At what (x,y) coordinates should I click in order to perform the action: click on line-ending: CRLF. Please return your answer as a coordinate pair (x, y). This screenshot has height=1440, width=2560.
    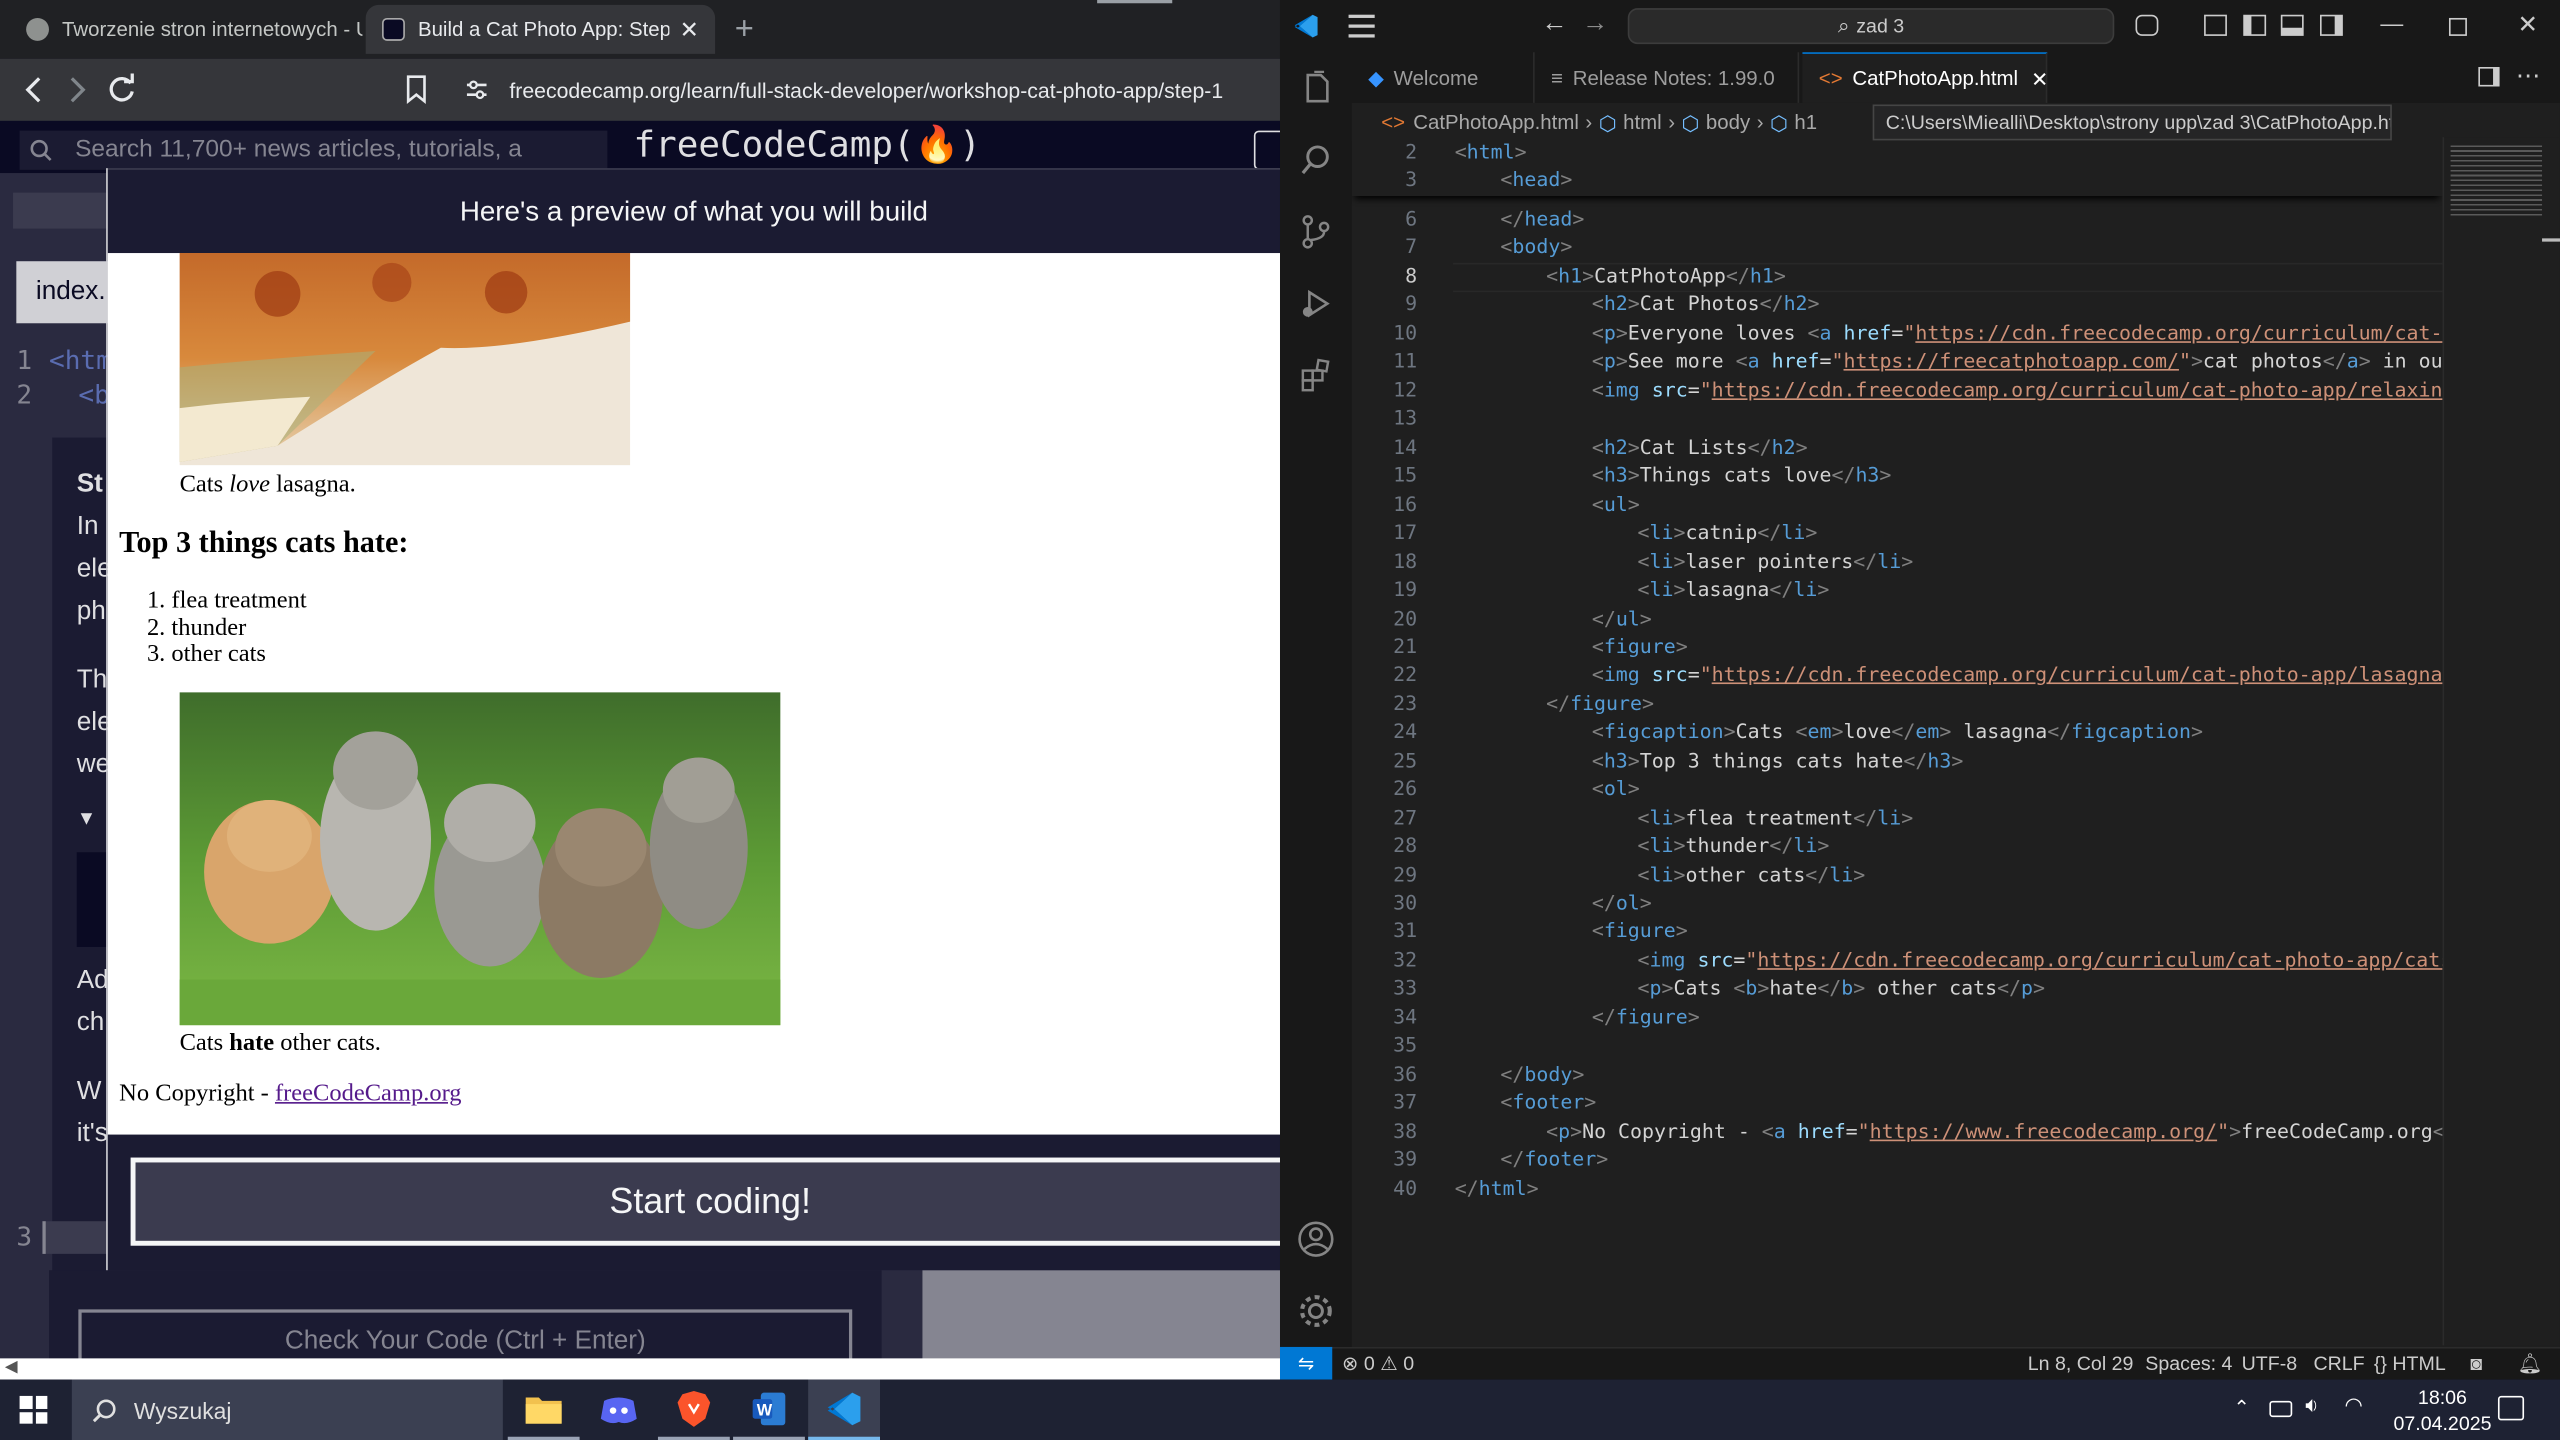
    Looking at the image, I should click on (2338, 1363).